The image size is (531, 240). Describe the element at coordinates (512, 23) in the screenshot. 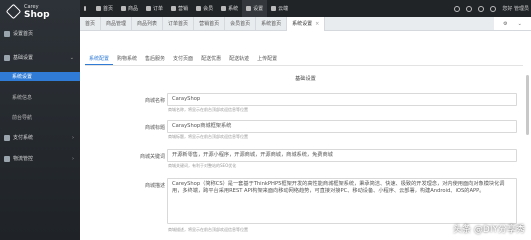

I see `tab-tools: ⚙ ⌄` at that location.